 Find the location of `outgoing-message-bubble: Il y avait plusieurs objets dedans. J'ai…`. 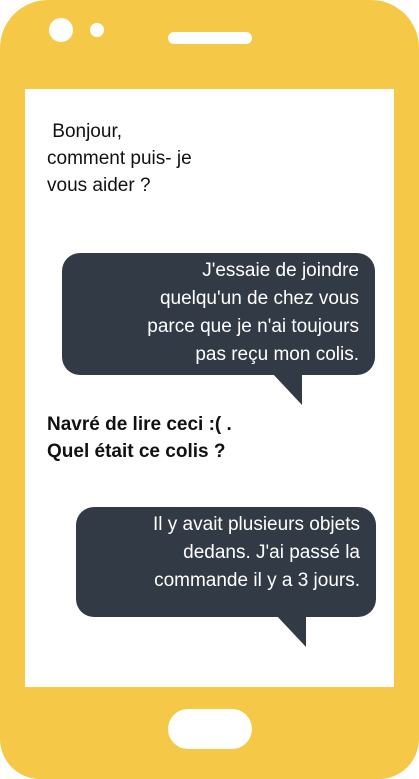

outgoing-message-bubble: Il y avait plusieurs objets dedans. J'ai… is located at coordinates (226, 562).